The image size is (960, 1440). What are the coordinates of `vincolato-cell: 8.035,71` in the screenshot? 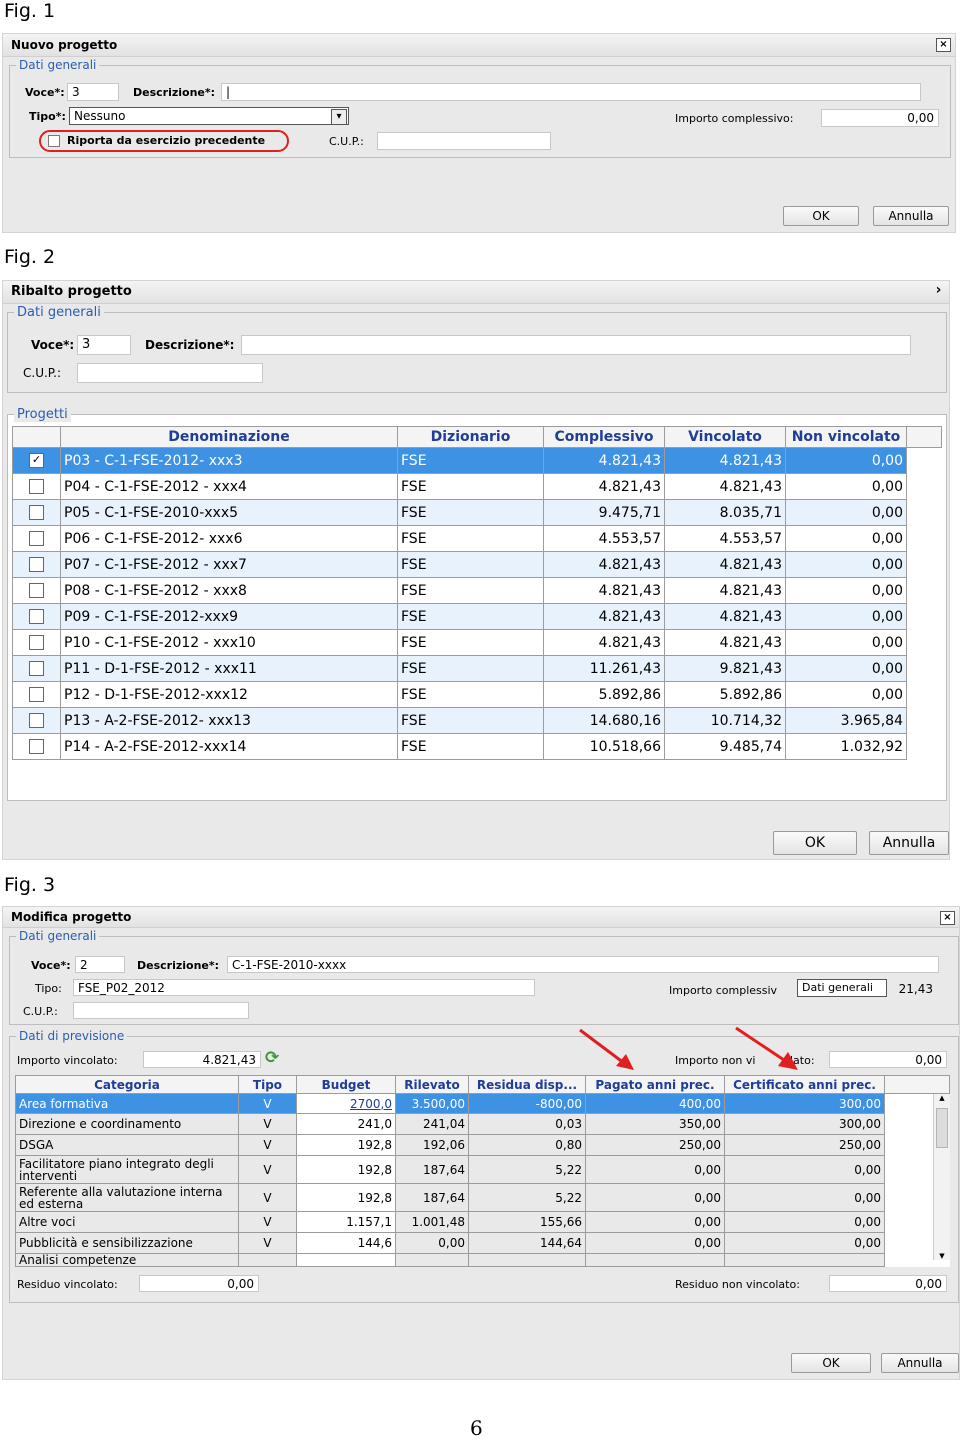 It's located at (725, 512).